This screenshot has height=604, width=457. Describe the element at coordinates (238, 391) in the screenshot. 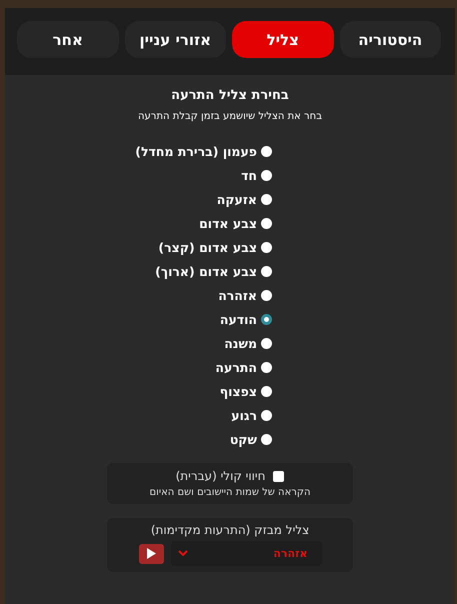

I see `radio-label: צפצוף` at that location.